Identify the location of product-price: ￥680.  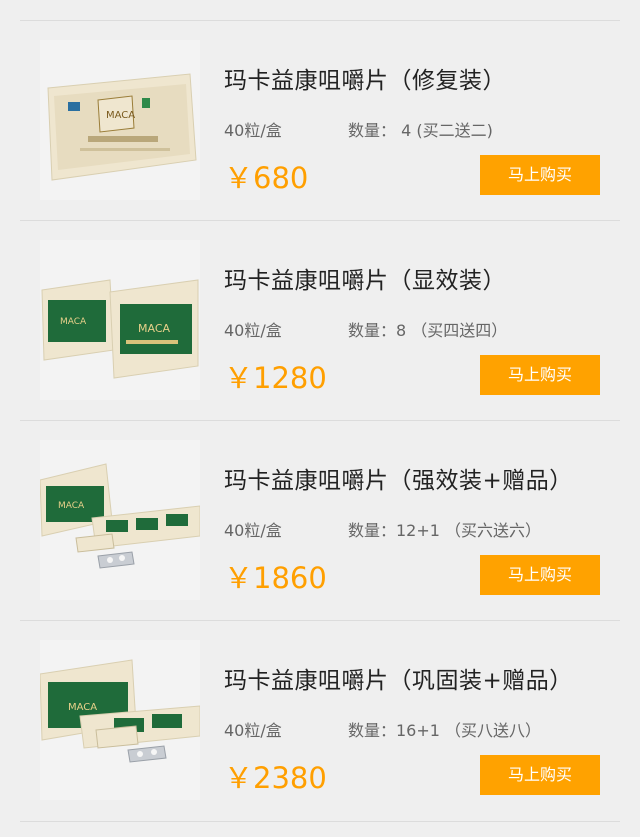
(266, 178).